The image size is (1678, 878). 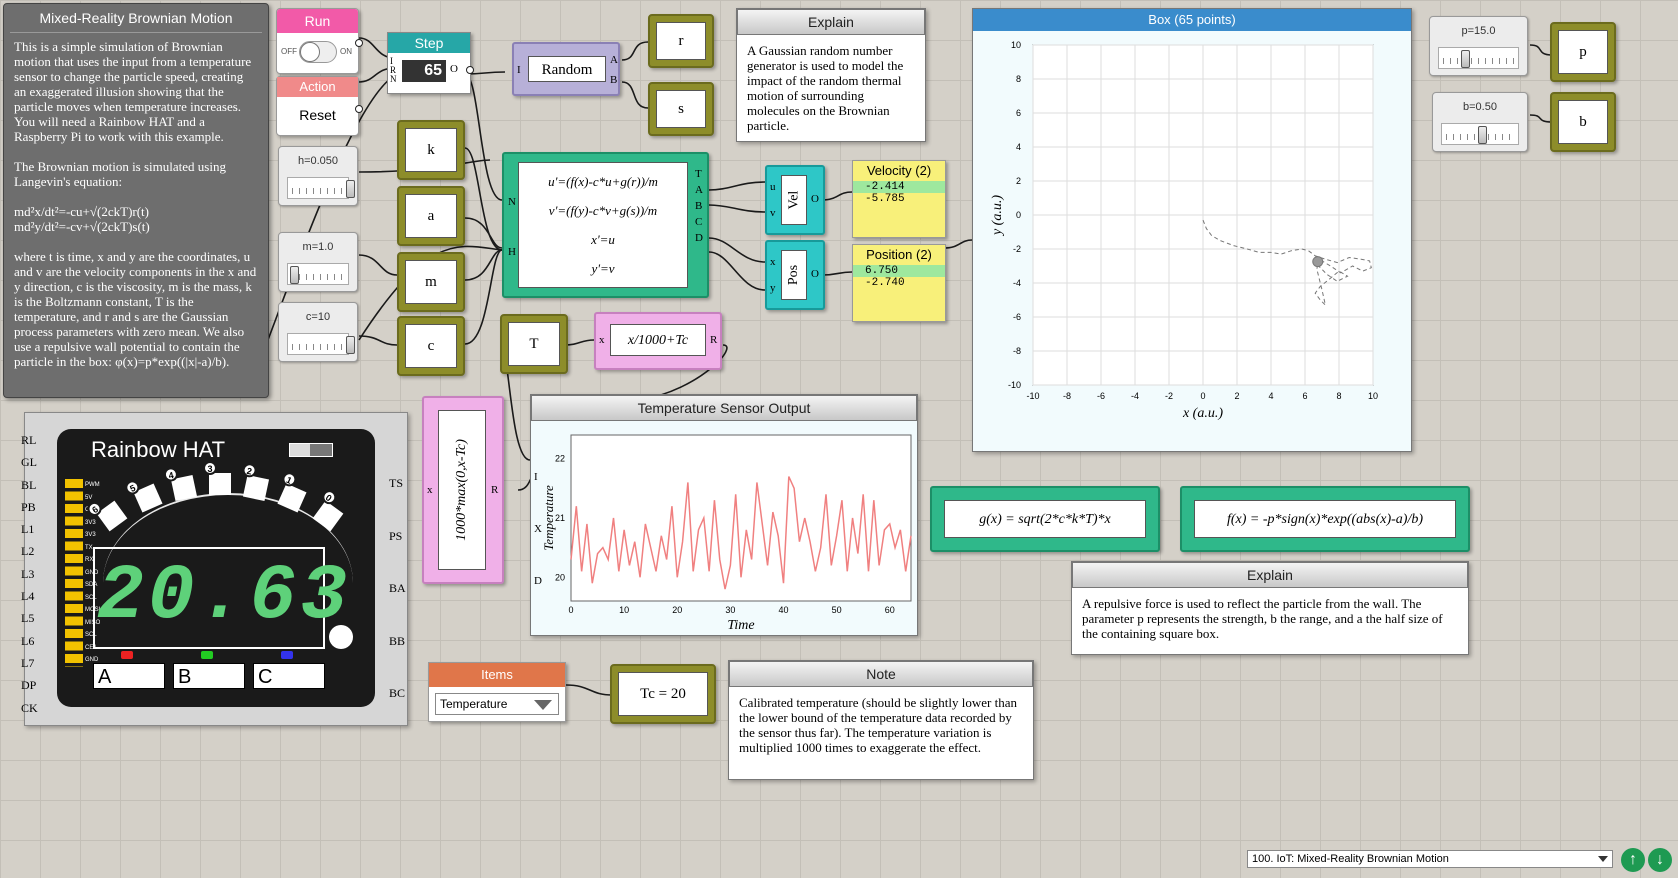 I want to click on box-x-tick: -8, so click(x=1067, y=396).